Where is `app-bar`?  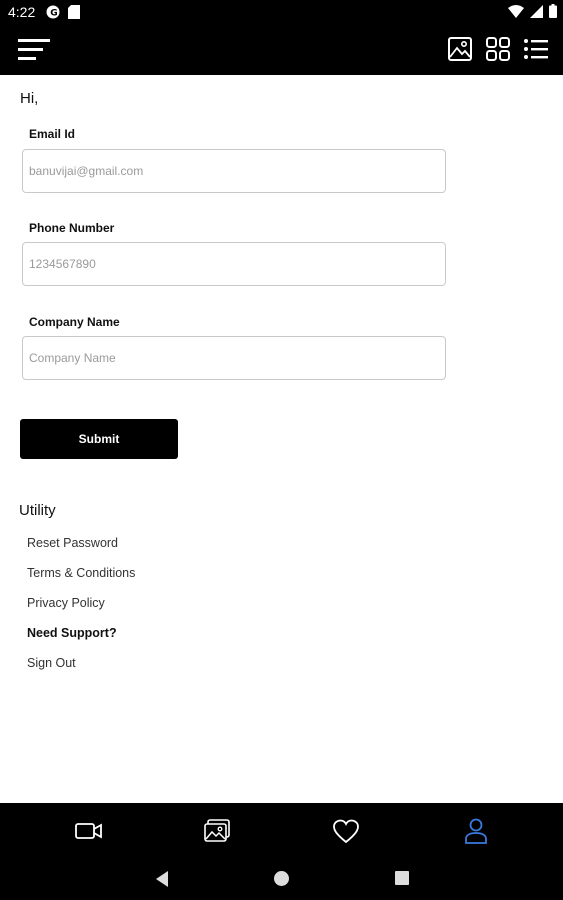
app-bar is located at coordinates (281, 49).